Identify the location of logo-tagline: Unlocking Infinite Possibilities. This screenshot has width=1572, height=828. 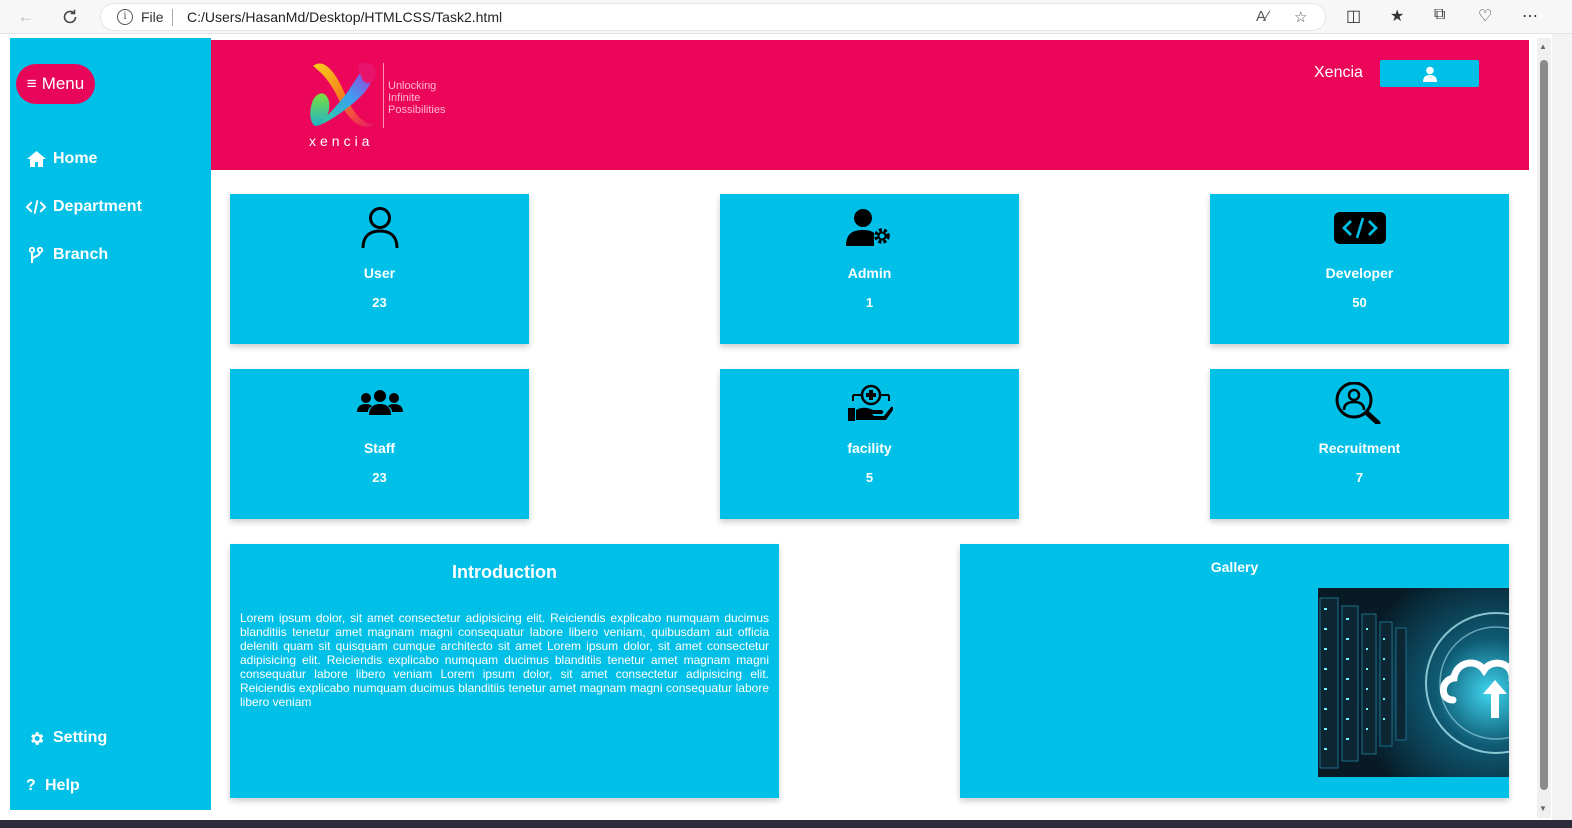
(417, 98).